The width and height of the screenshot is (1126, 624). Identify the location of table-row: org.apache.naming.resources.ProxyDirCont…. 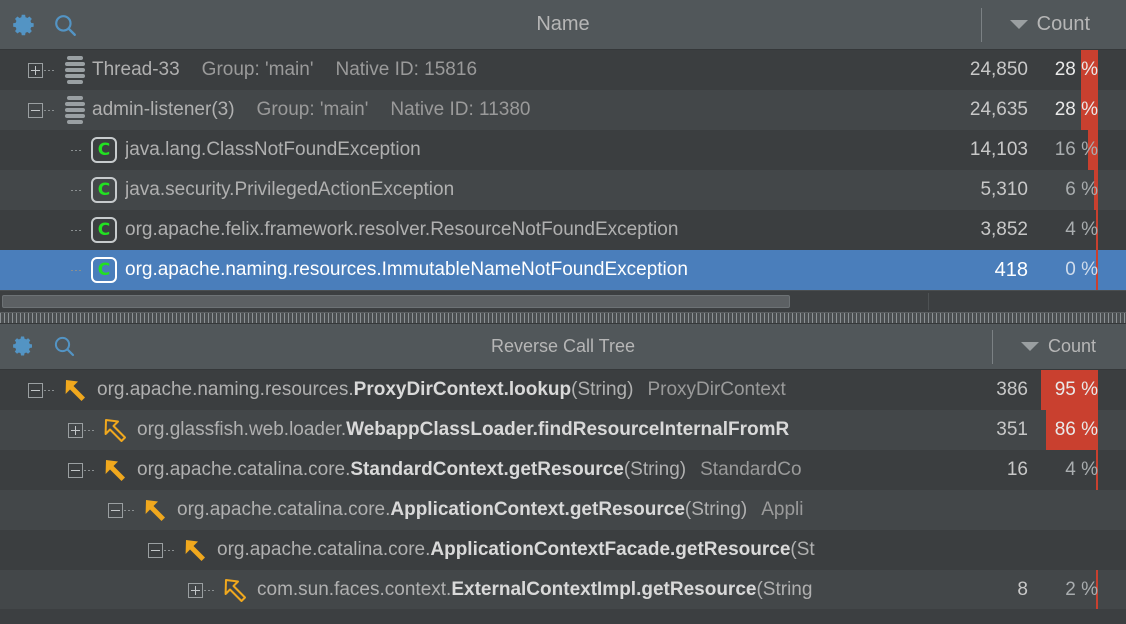
(563, 390).